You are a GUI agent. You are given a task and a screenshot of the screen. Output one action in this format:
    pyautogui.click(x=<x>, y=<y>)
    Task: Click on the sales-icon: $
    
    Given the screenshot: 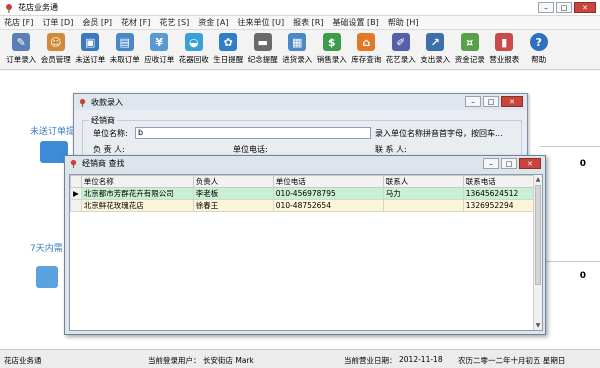 What is the action you would take?
    pyautogui.click(x=331, y=42)
    